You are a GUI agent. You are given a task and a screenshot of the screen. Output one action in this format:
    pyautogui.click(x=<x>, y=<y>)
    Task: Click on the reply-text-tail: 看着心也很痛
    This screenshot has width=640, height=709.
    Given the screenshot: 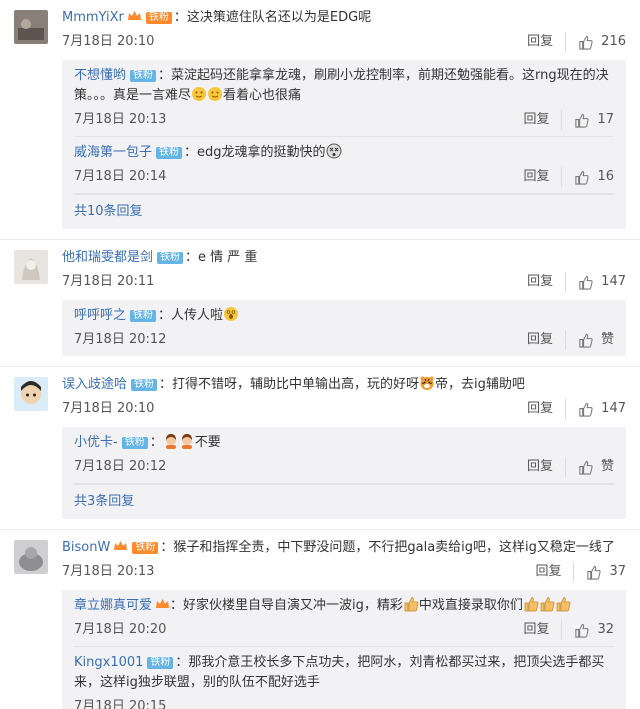 What is the action you would take?
    pyautogui.click(x=262, y=95)
    